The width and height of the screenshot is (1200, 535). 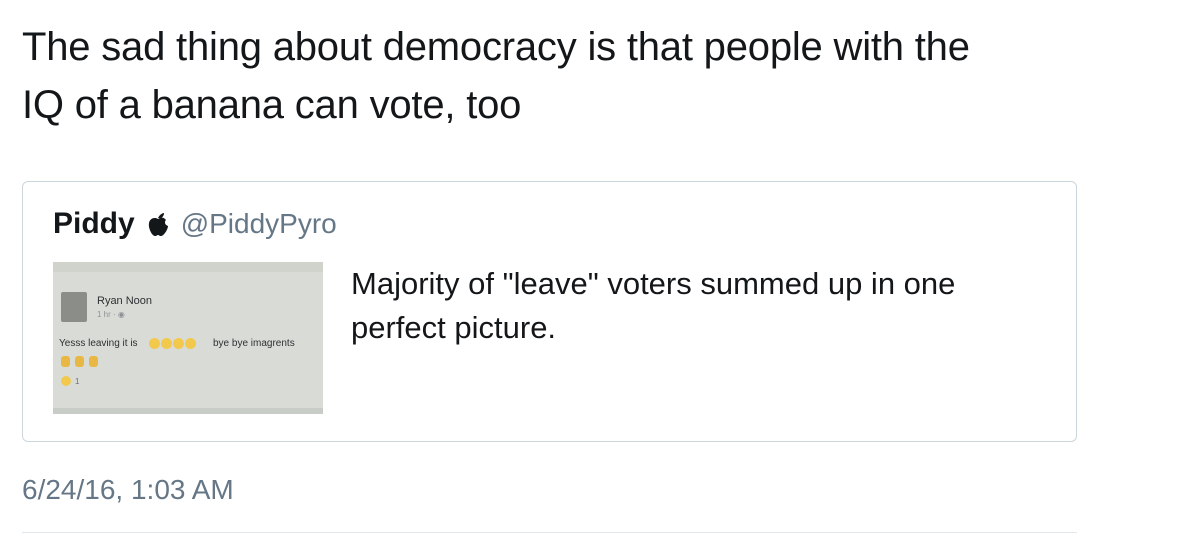 What do you see at coordinates (188, 267) in the screenshot?
I see `fb-top-bar` at bounding box center [188, 267].